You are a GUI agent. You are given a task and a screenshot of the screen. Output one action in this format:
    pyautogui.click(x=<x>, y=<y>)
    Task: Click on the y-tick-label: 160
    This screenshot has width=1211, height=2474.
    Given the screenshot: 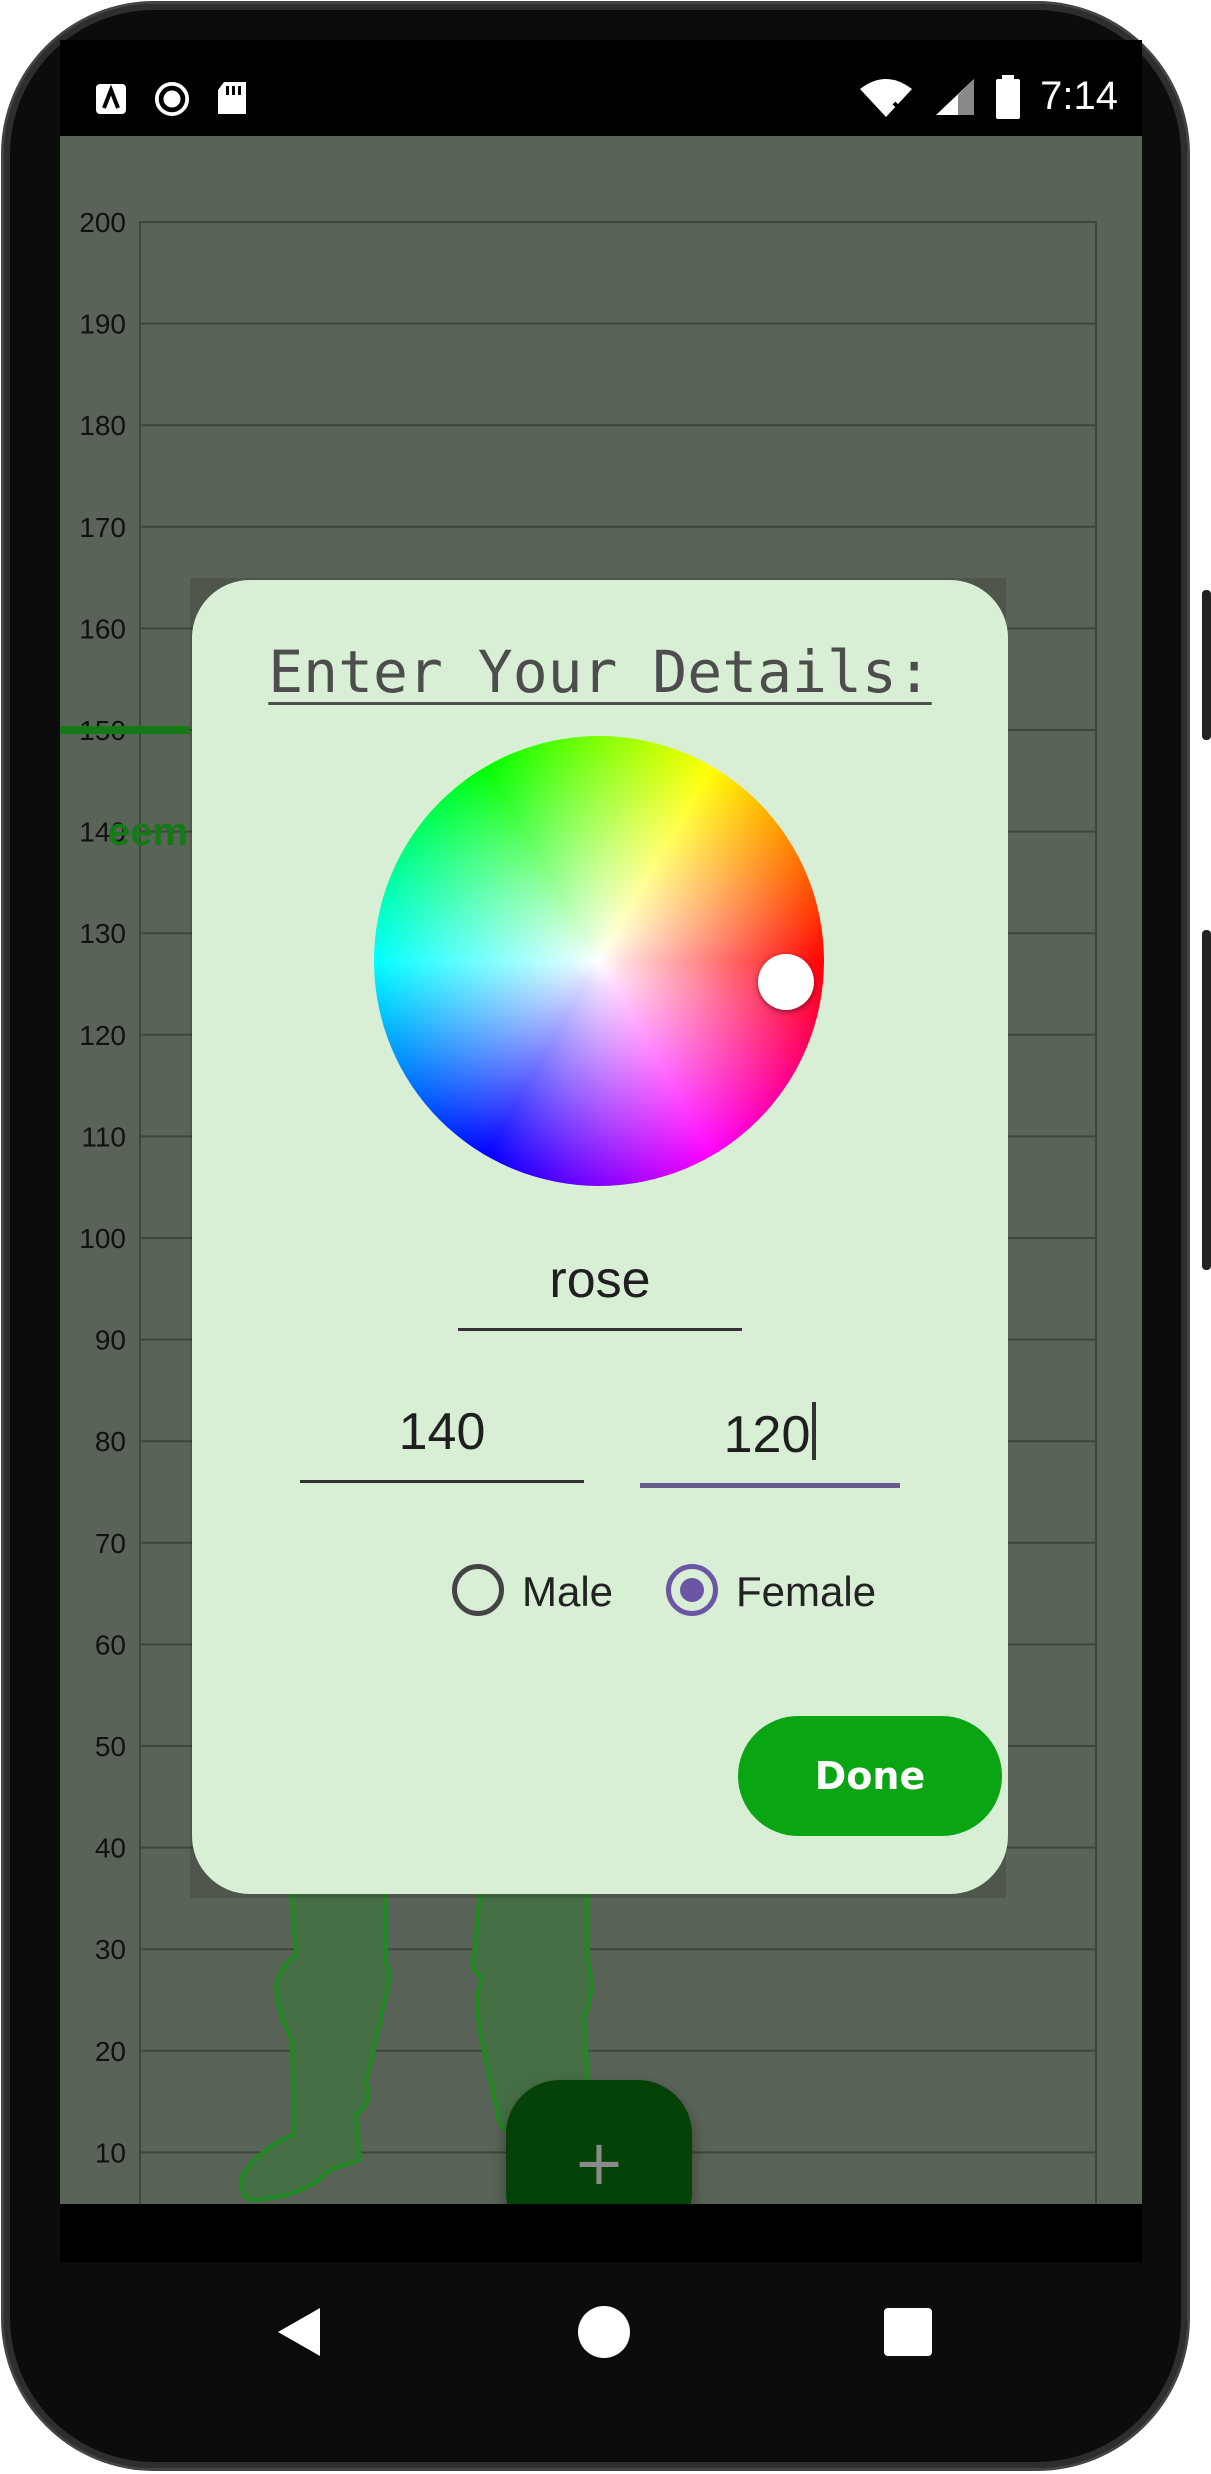 What is the action you would take?
    pyautogui.click(x=102, y=628)
    